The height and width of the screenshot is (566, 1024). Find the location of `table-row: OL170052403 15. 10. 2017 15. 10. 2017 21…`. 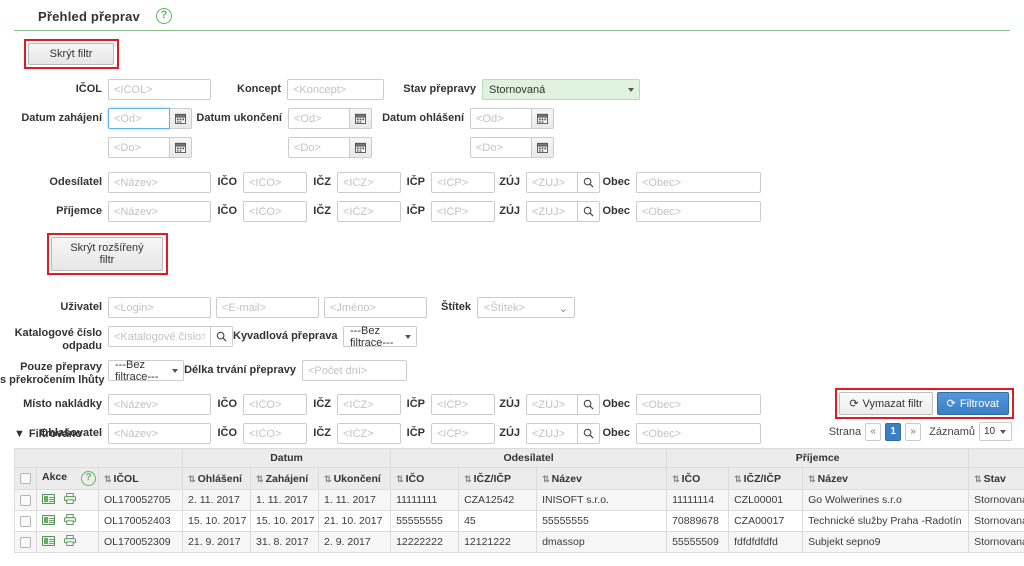

table-row: OL170052403 15. 10. 2017 15. 10. 2017 21… is located at coordinates (519, 521).